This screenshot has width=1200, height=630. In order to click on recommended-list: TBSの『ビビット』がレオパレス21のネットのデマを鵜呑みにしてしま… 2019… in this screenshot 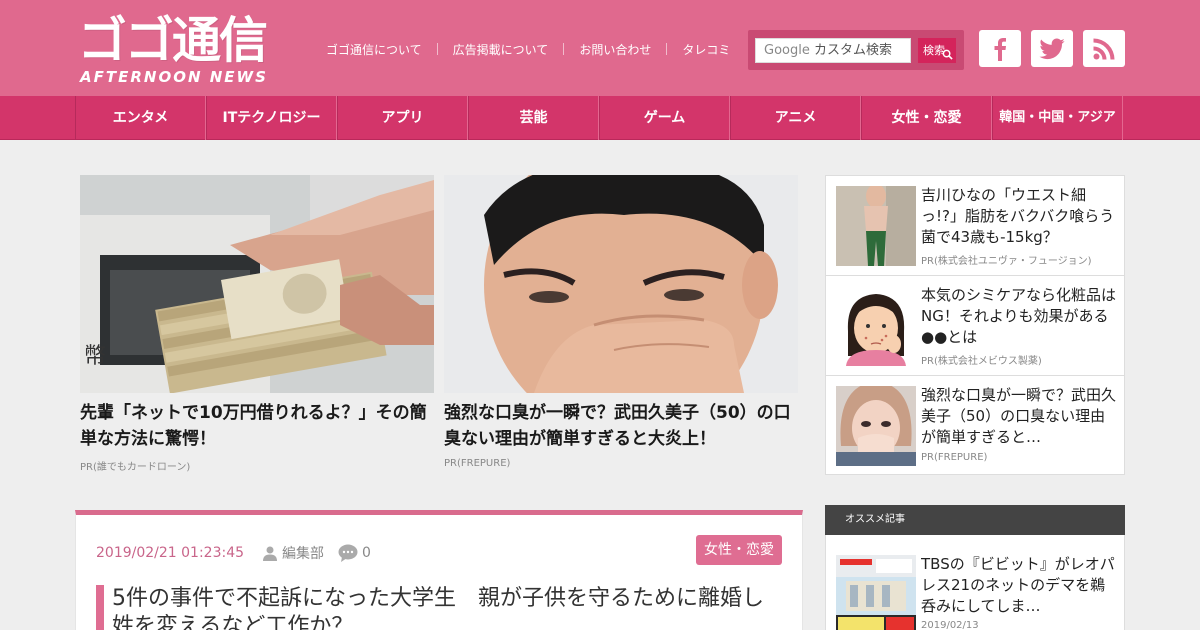, I will do `click(975, 582)`.